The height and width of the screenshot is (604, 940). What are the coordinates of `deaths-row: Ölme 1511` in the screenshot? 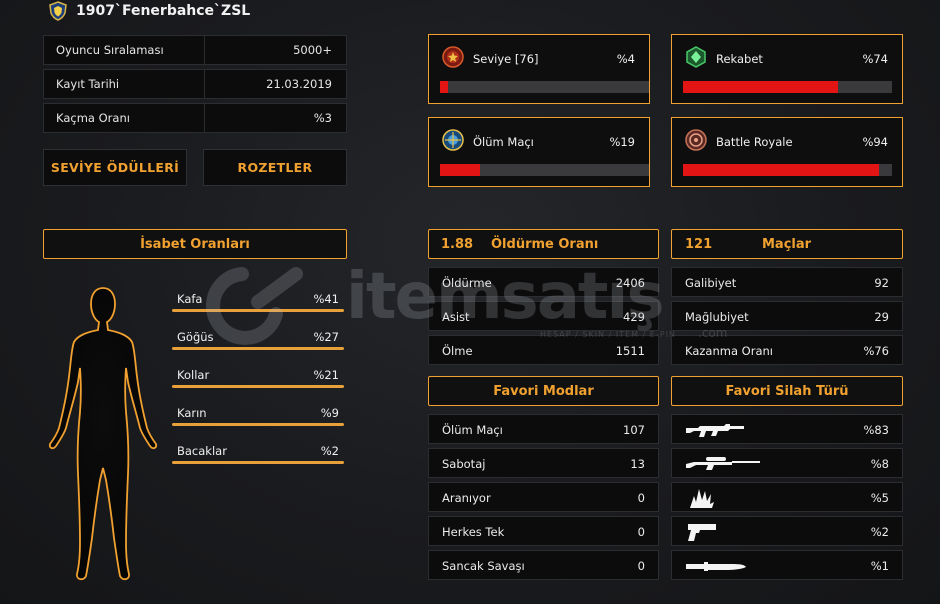 It's located at (543, 350).